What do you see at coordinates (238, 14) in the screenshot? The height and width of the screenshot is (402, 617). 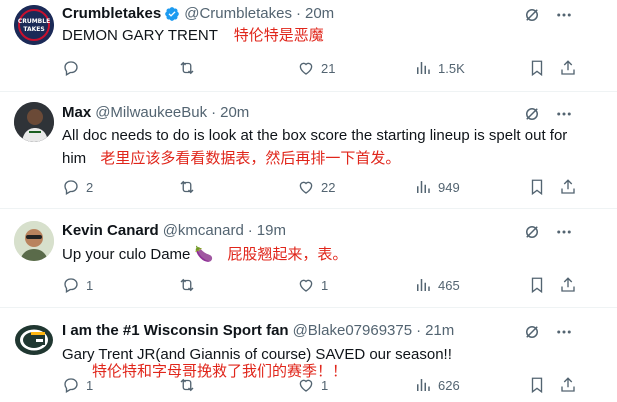 I see `handle: @Crumbletakes` at bounding box center [238, 14].